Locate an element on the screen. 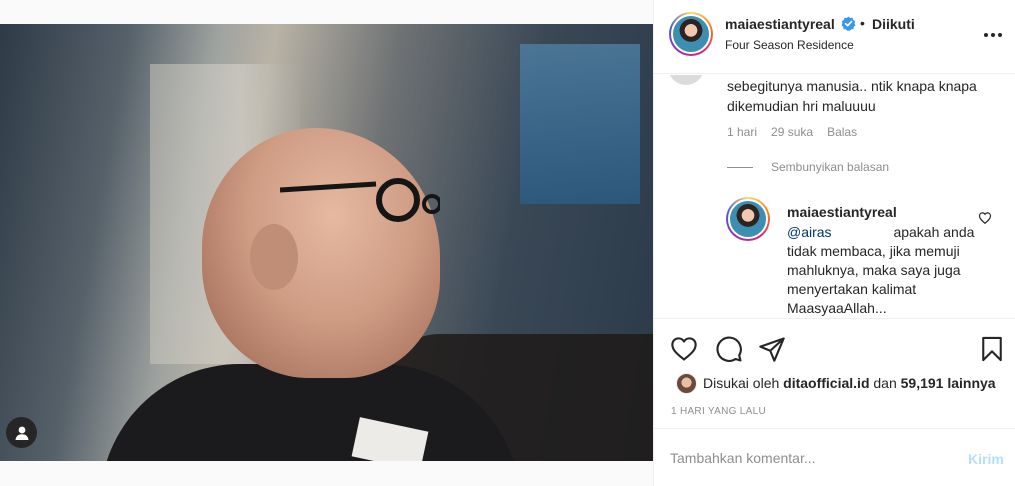 The image size is (1015, 486). photo-glasses is located at coordinates (360, 200).